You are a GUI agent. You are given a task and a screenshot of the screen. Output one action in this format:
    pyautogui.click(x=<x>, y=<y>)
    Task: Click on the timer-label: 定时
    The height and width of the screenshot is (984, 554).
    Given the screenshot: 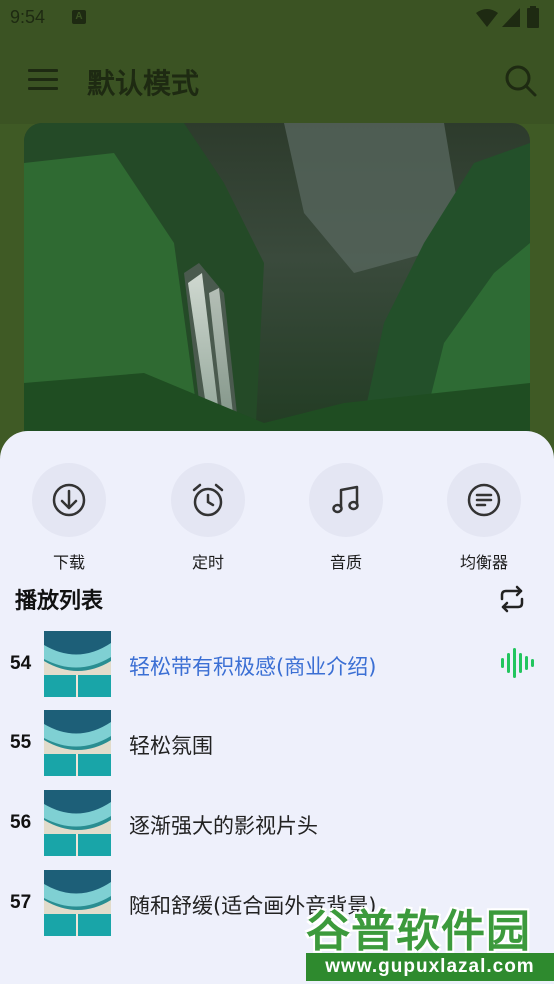 What is the action you would take?
    pyautogui.click(x=207, y=562)
    